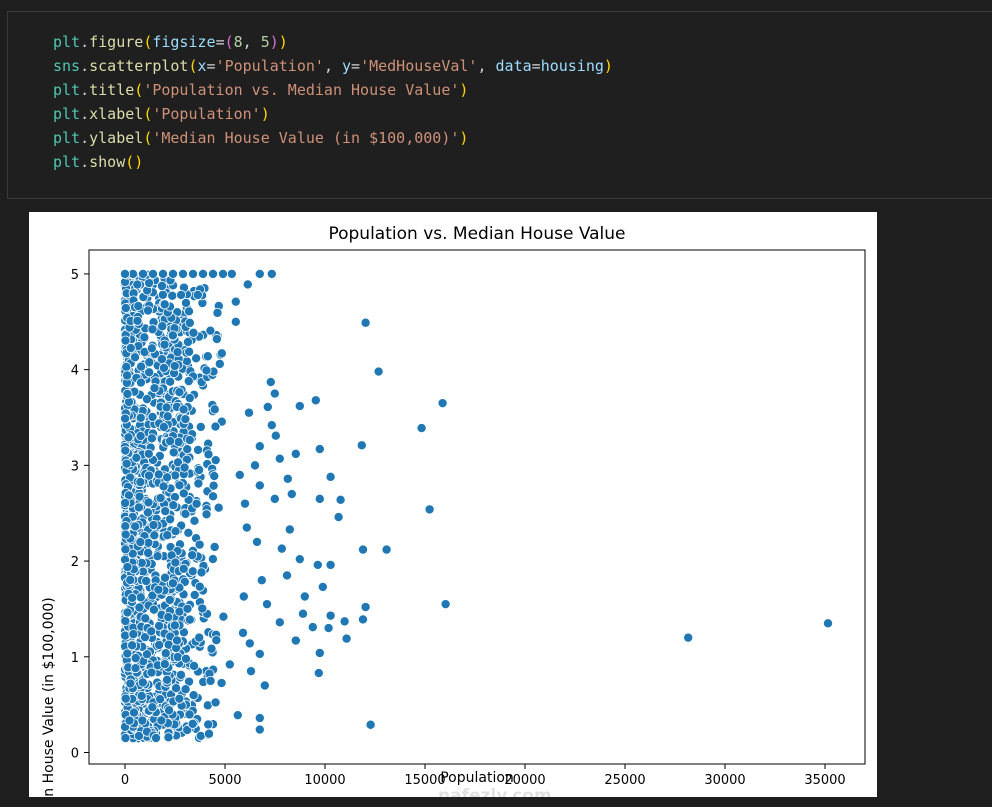 Image resolution: width=992 pixels, height=807 pixels. What do you see at coordinates (75, 466) in the screenshot?
I see `y-tick-label: 3` at bounding box center [75, 466].